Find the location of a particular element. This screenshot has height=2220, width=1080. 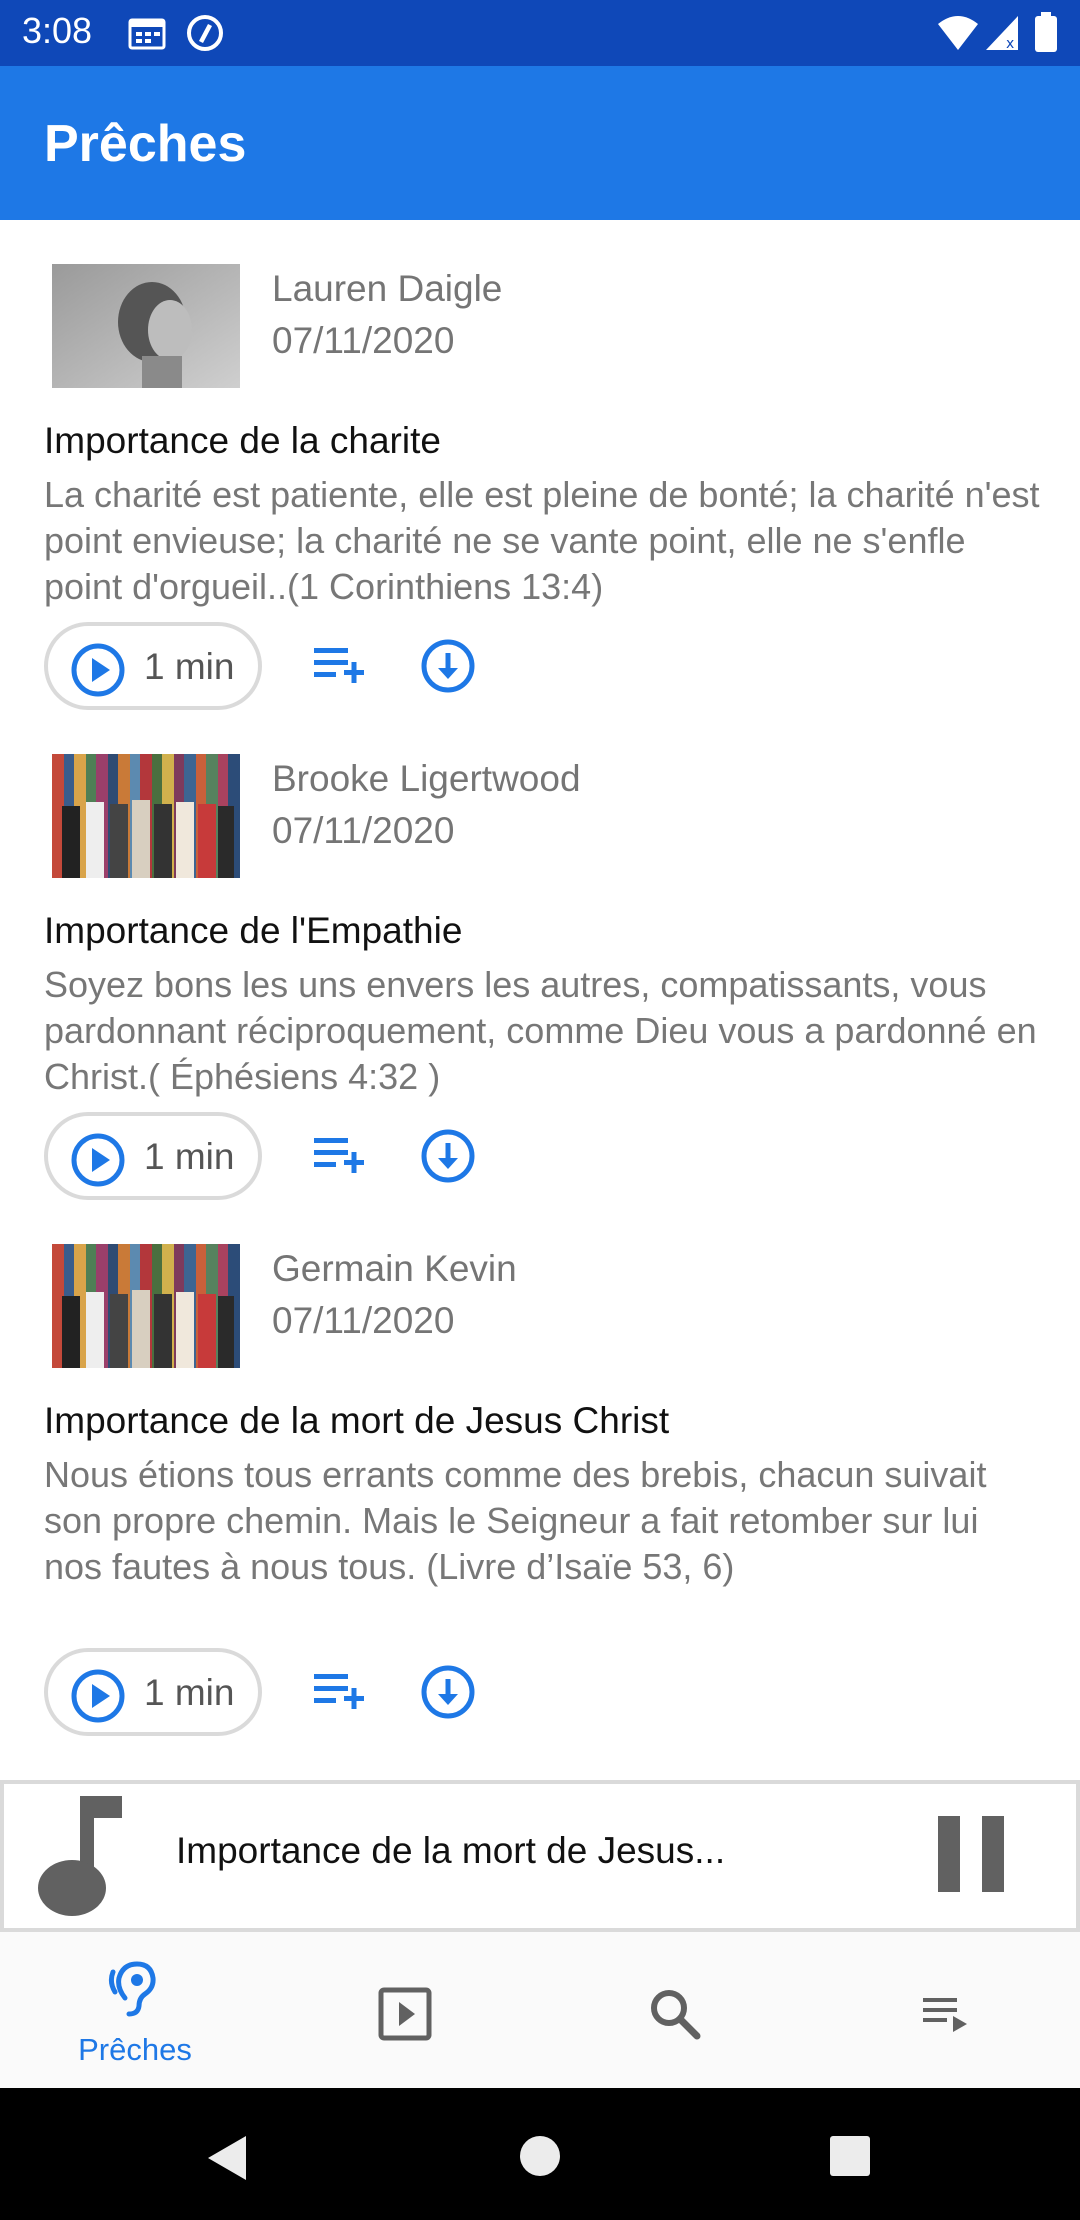

sermon-author: Brooke Ligertwood is located at coordinates (426, 778).